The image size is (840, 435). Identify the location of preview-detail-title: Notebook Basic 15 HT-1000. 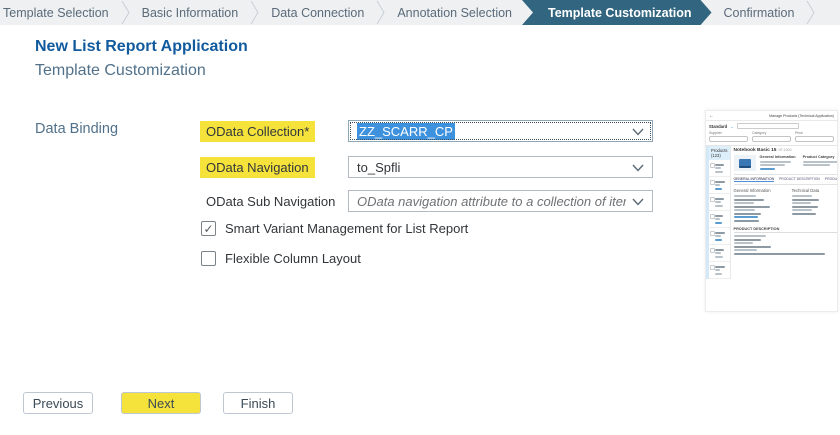
(785, 150).